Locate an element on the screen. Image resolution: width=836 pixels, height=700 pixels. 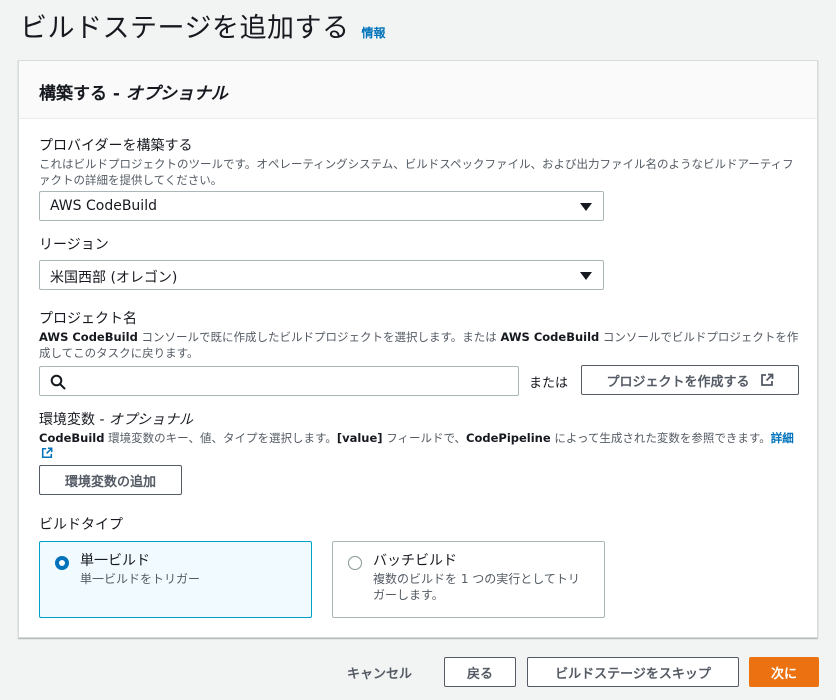
add-env-var-button: 環境変数の追加 is located at coordinates (110, 480).